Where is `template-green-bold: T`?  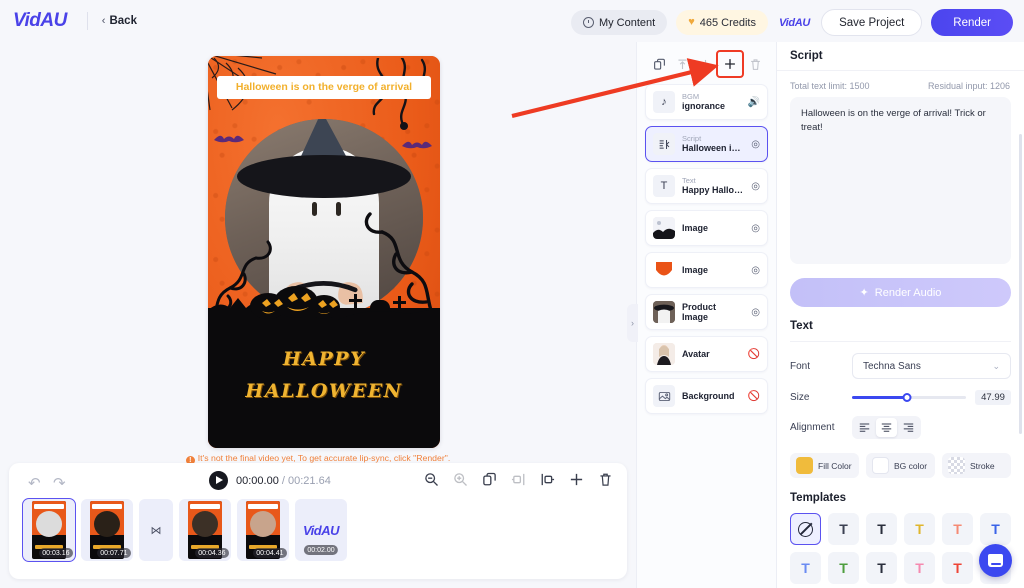 template-green-bold: T is located at coordinates (843, 568).